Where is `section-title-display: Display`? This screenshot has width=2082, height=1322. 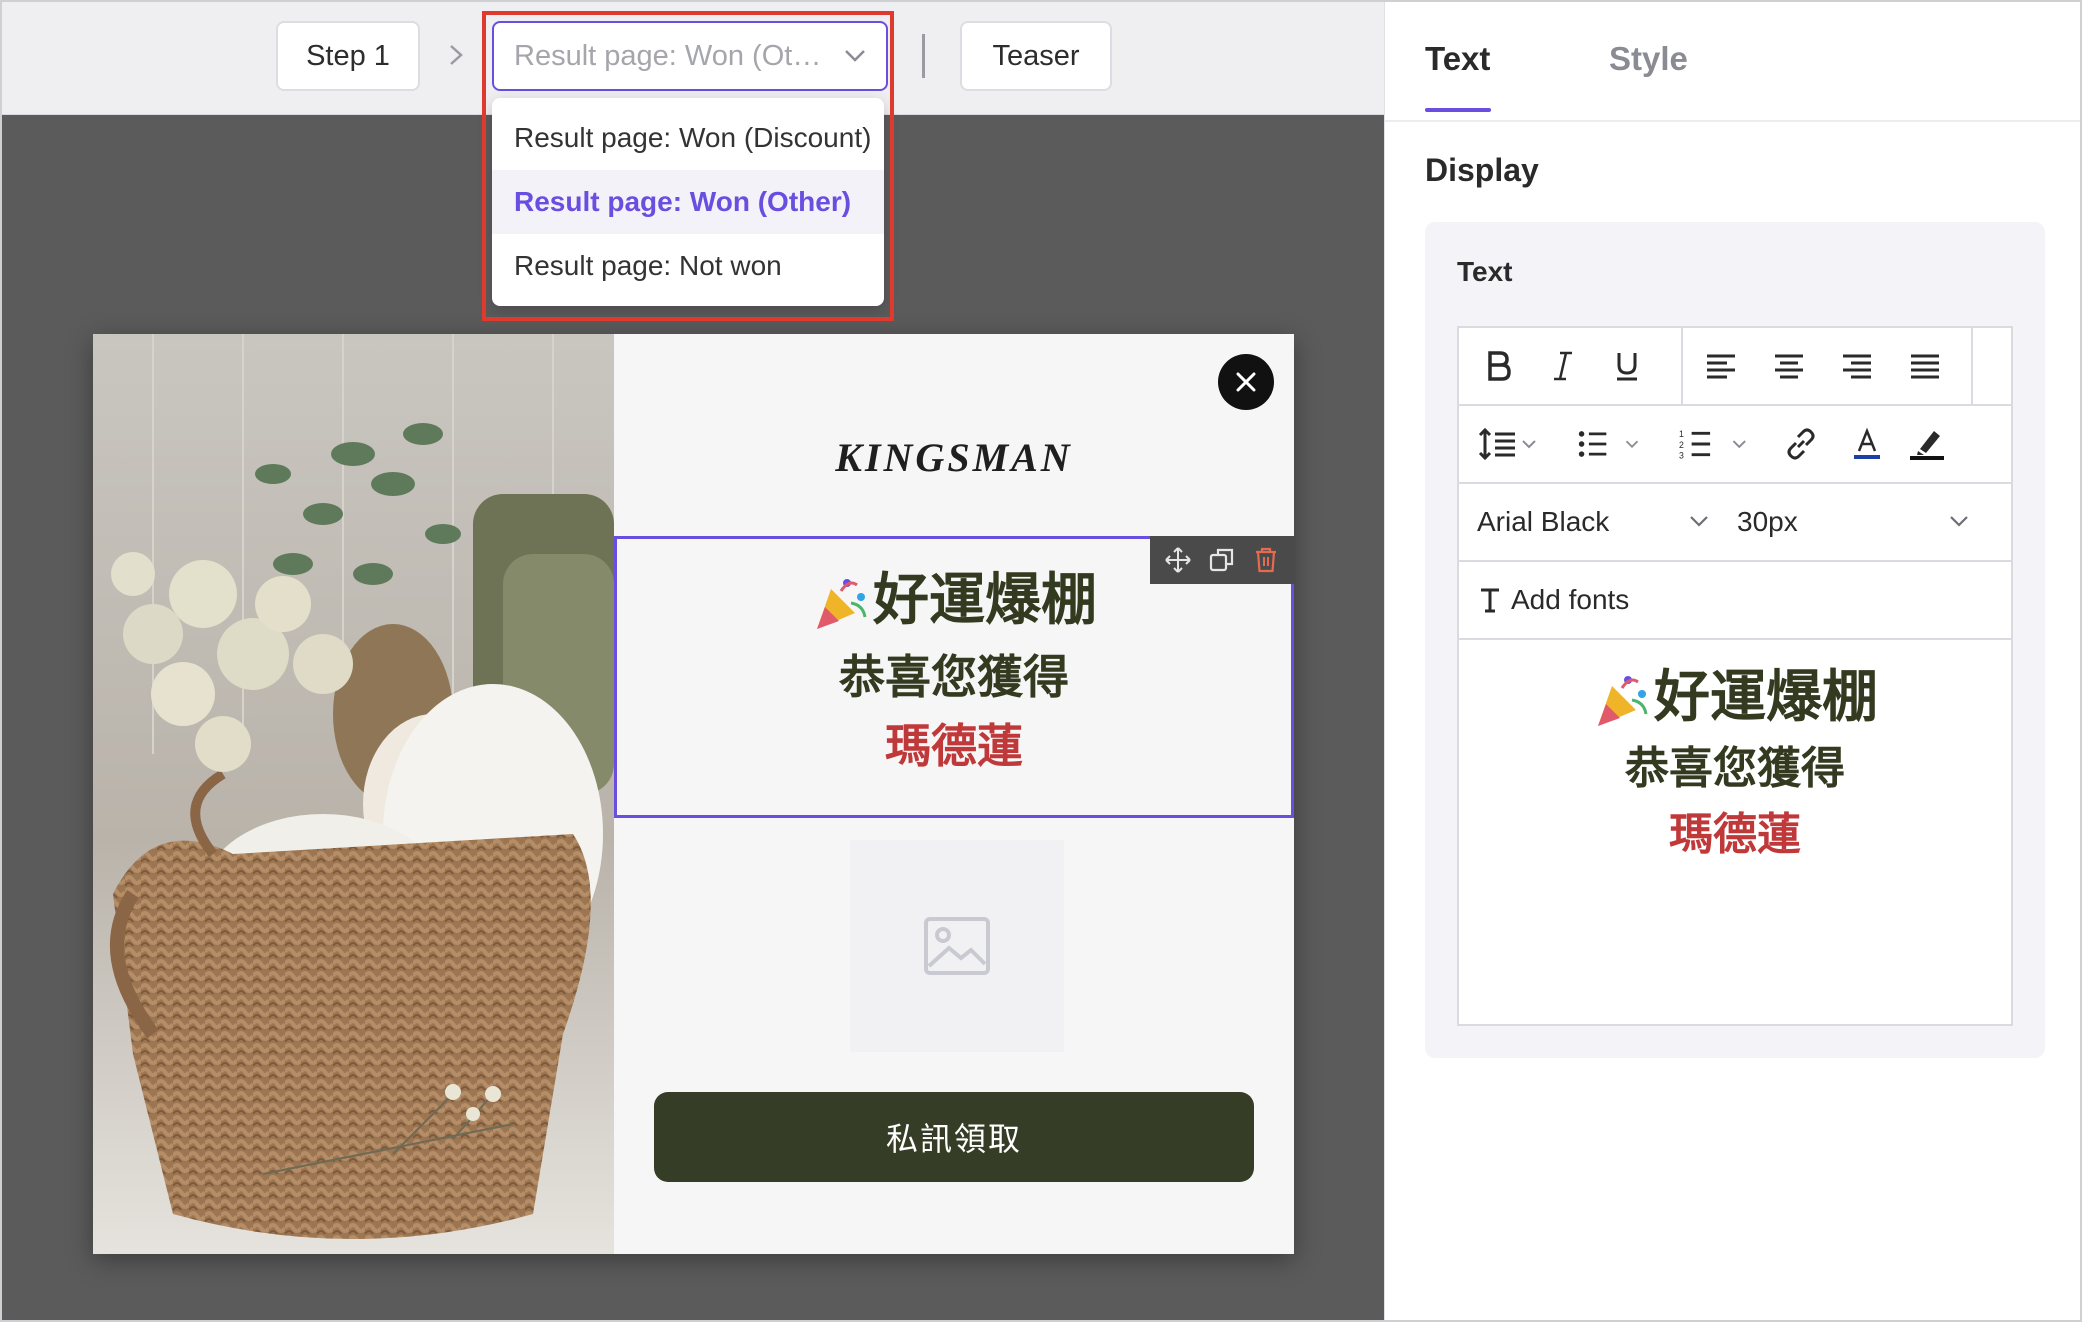 section-title-display: Display is located at coordinates (1482, 170).